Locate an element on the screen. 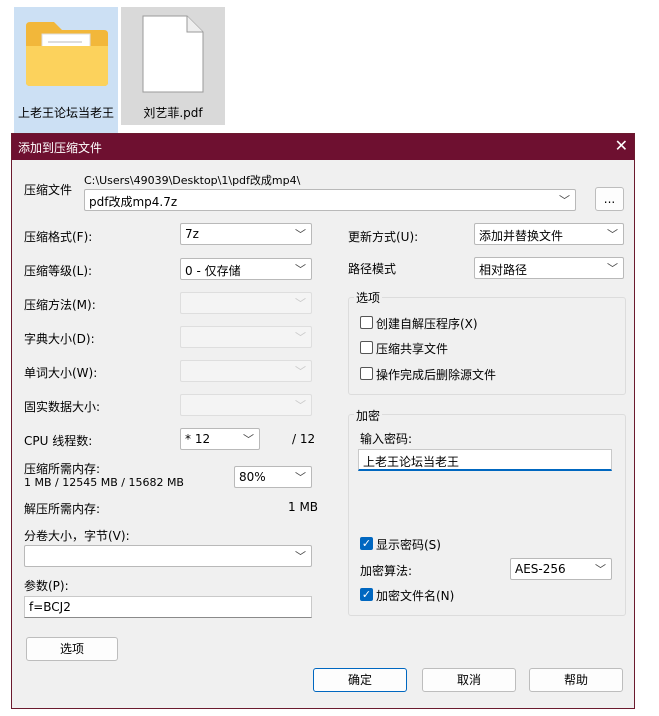 This screenshot has width=659, height=716. level-label: 压缩等级(L): is located at coordinates (58, 271).